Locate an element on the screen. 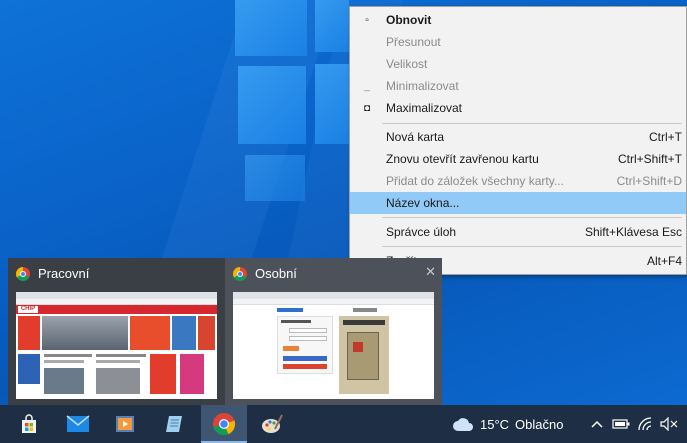  preview-address-bar is located at coordinates (333, 302).